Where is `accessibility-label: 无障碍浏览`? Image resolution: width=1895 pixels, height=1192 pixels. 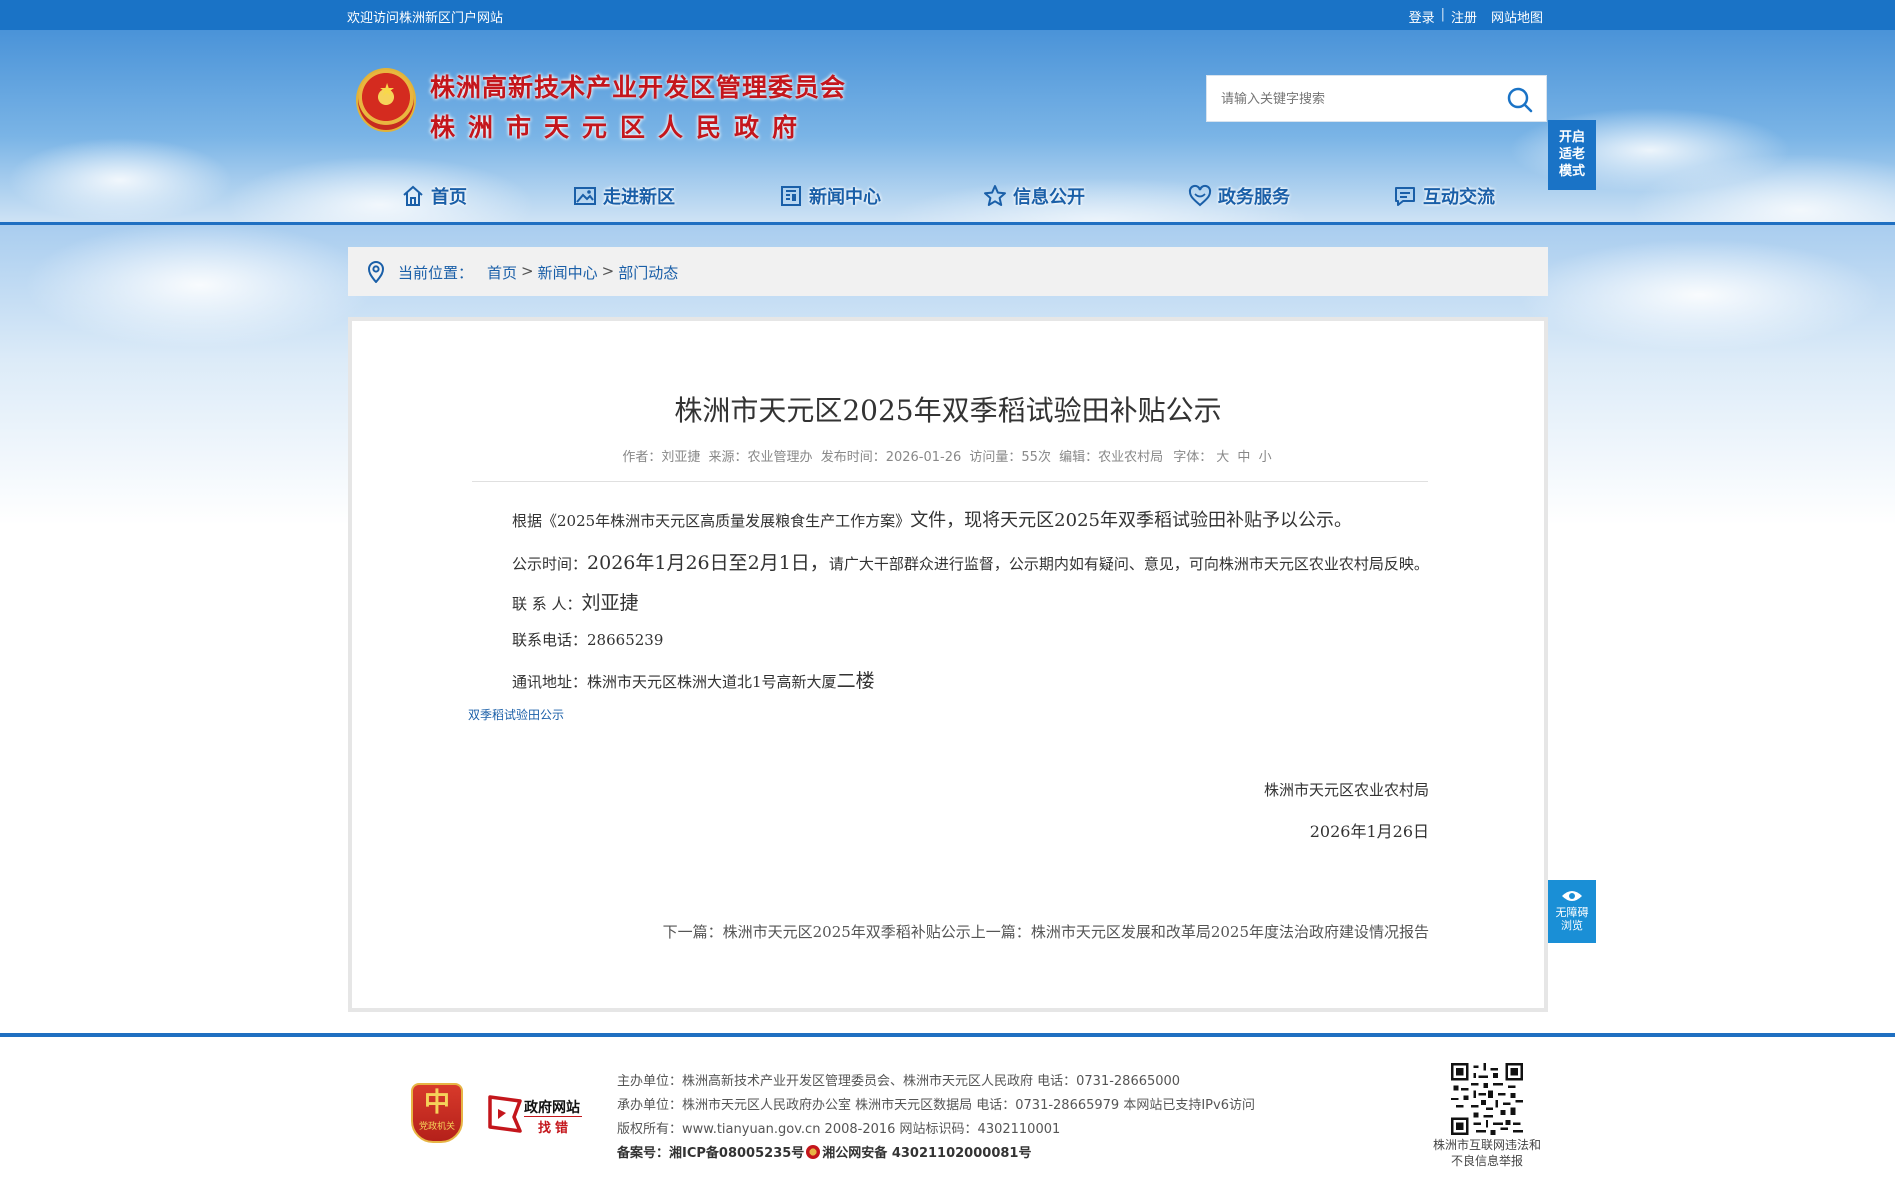
accessibility-label: 无障碍浏览 is located at coordinates (1572, 919).